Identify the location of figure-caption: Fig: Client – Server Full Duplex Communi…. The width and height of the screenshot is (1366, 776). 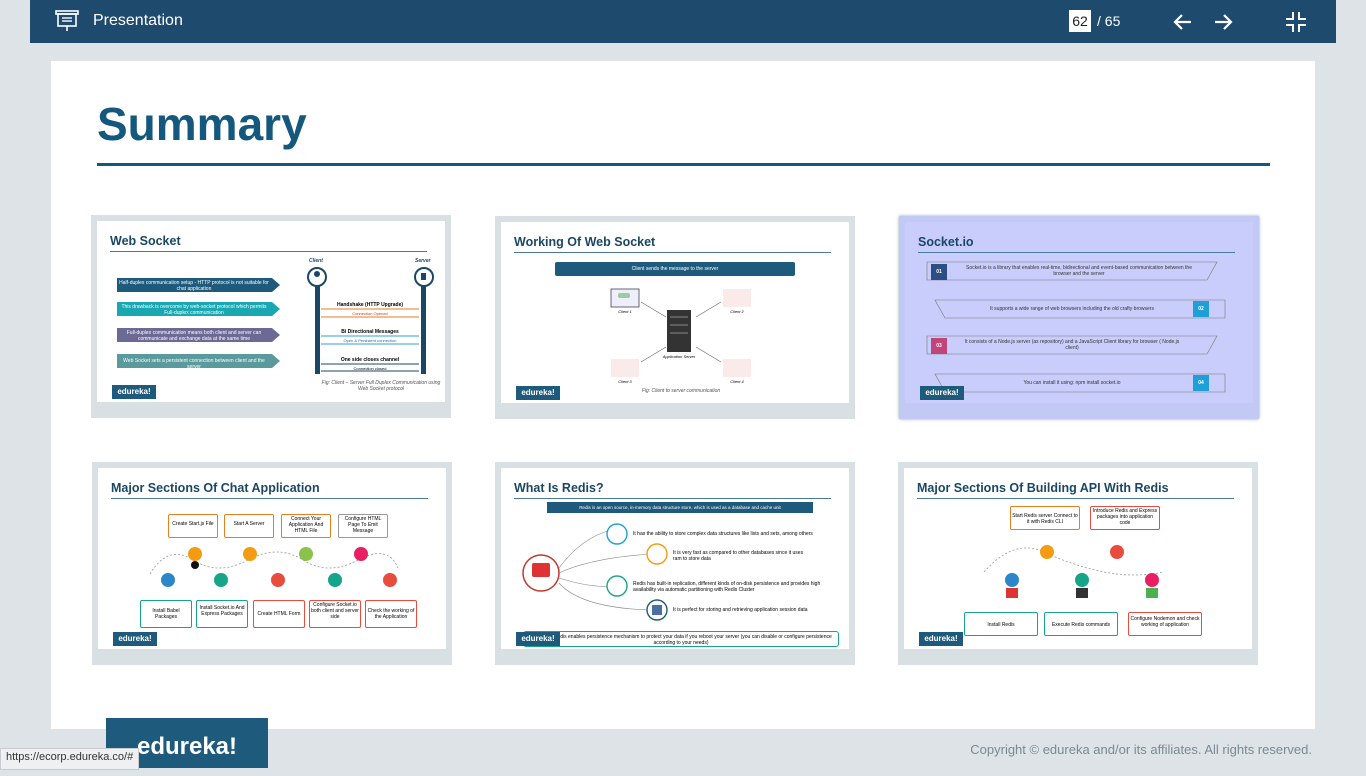
(381, 386).